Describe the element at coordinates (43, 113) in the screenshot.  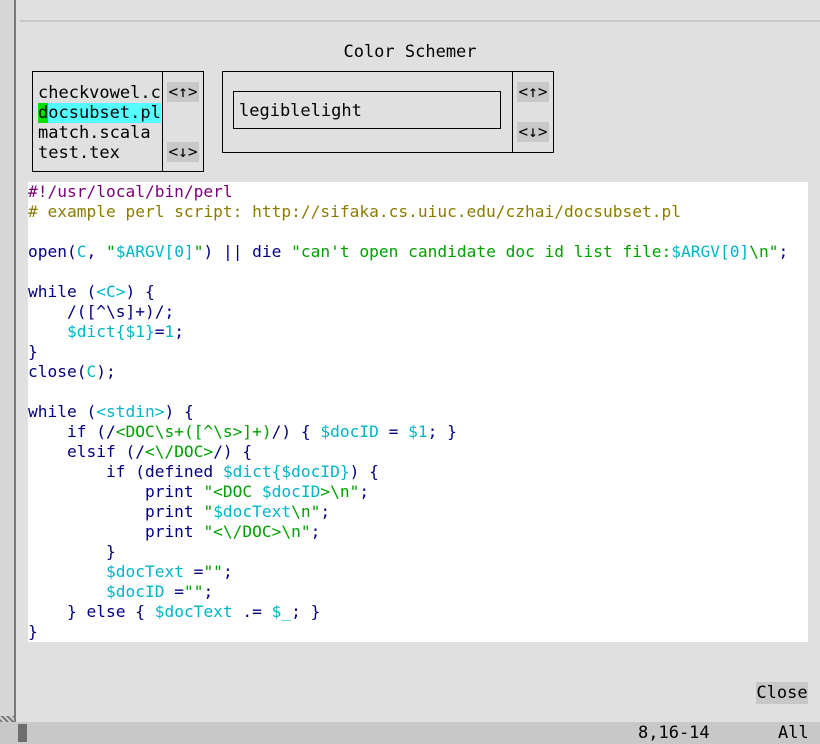
I see `file-item-cursor: d` at that location.